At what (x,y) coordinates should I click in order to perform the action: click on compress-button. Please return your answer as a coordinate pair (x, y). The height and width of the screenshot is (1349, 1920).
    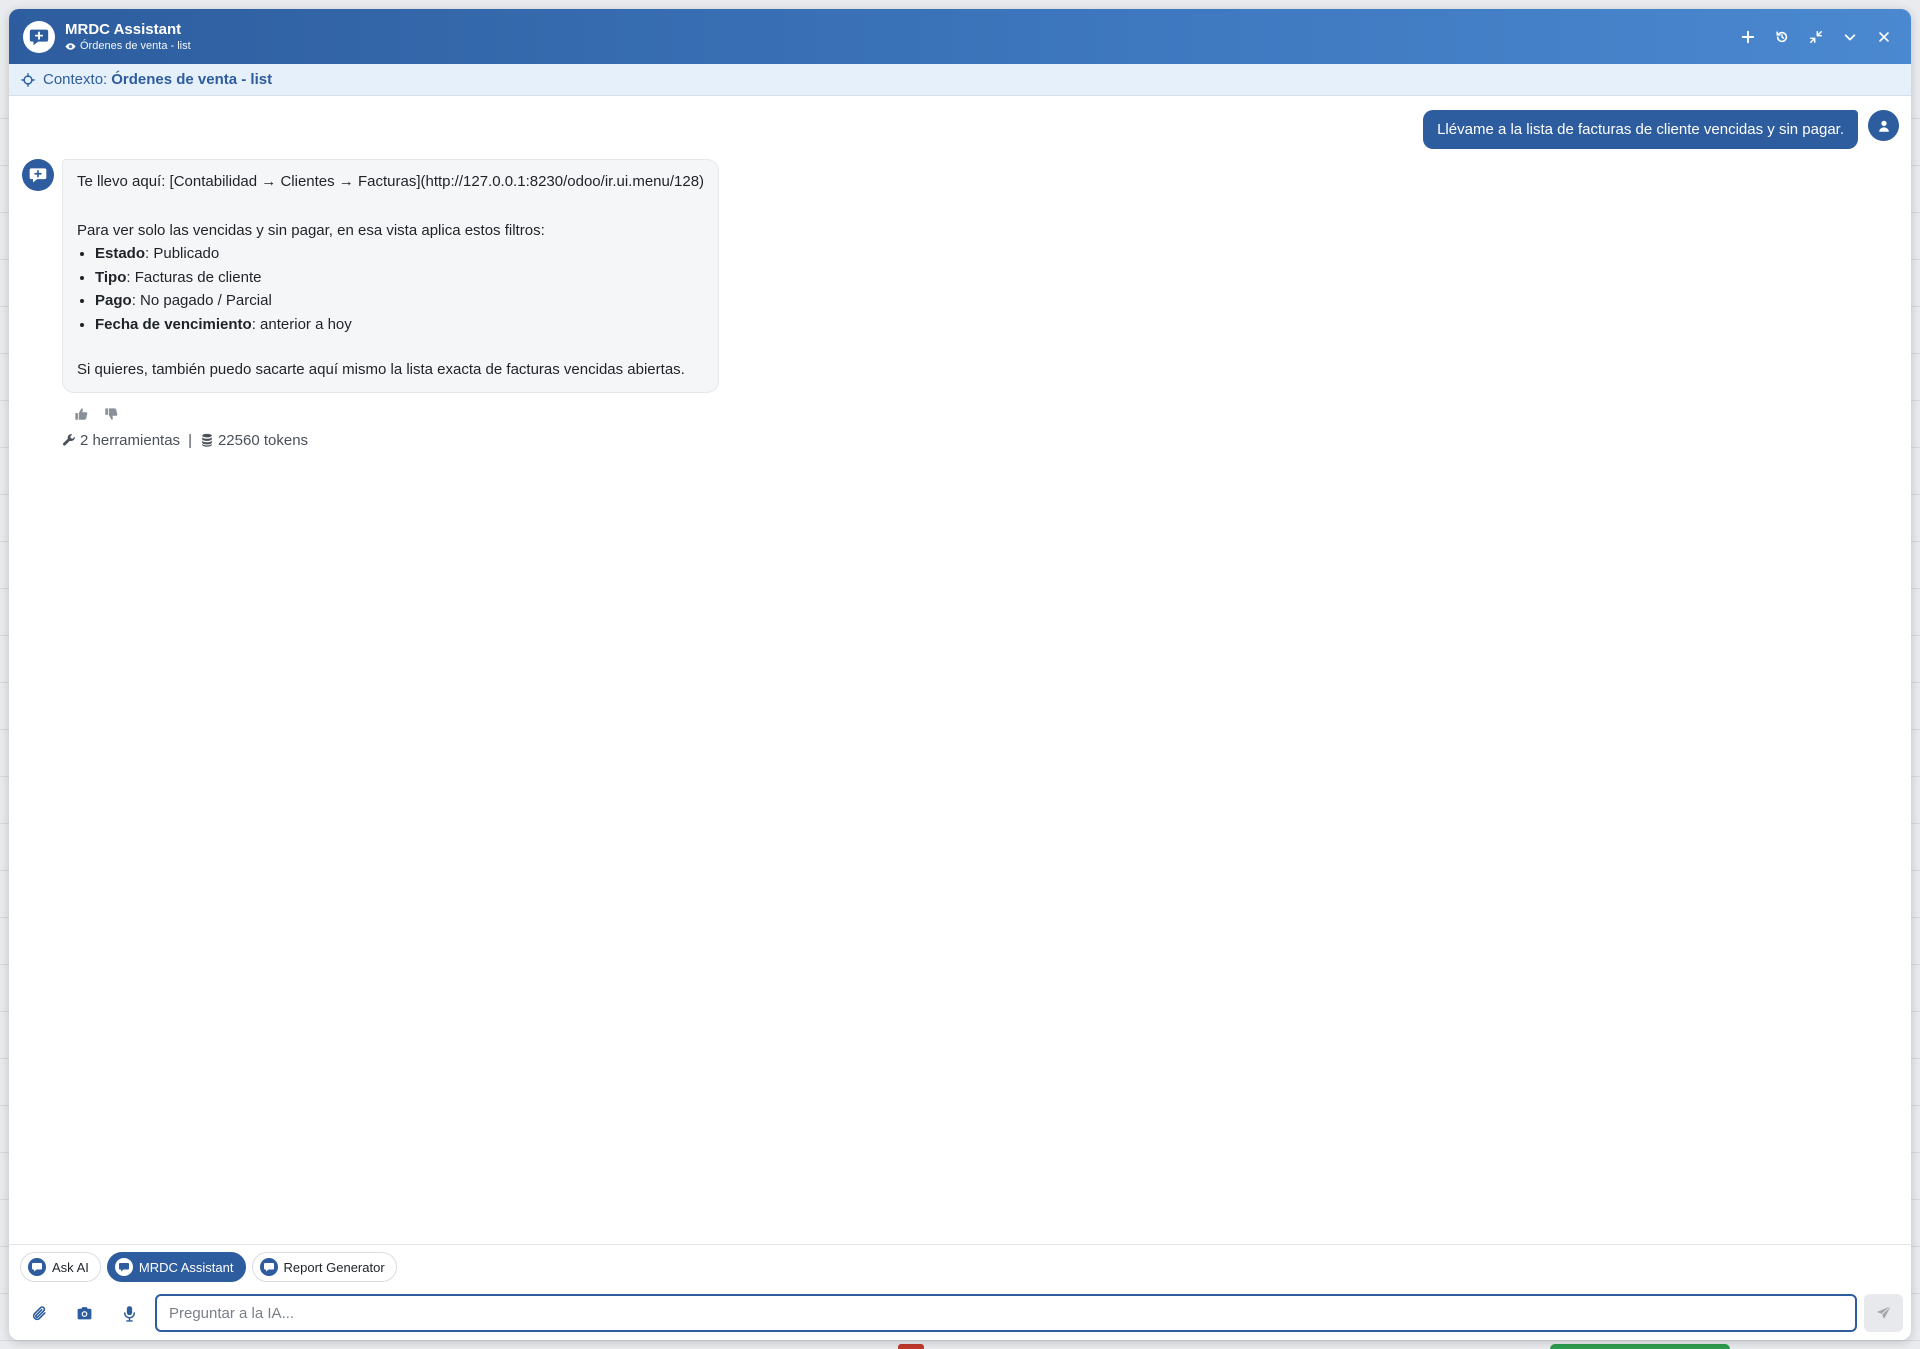
    Looking at the image, I should click on (1816, 37).